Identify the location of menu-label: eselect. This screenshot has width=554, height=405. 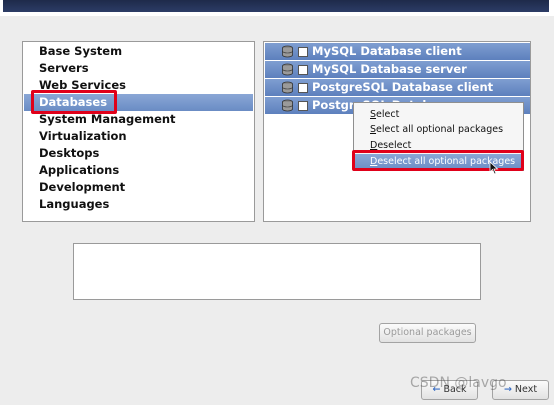
(394, 145).